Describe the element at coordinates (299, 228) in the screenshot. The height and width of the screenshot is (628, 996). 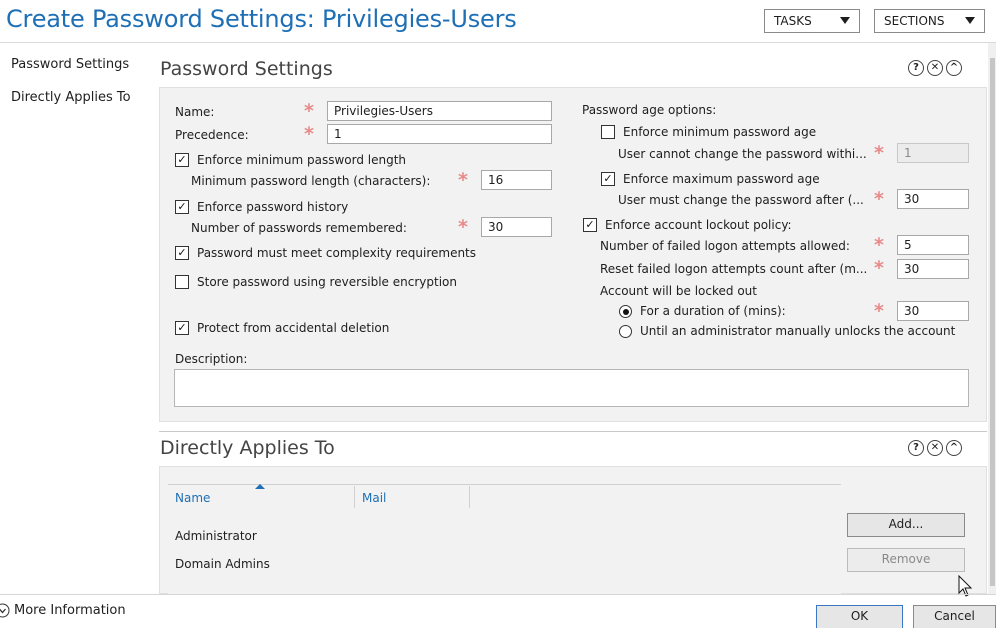
I see `history-label: Number of passwords remembered:` at that location.